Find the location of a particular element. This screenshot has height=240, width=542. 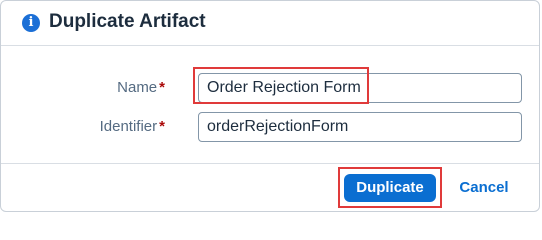

dialog-title: Duplicate Artifact is located at coordinates (127, 21).